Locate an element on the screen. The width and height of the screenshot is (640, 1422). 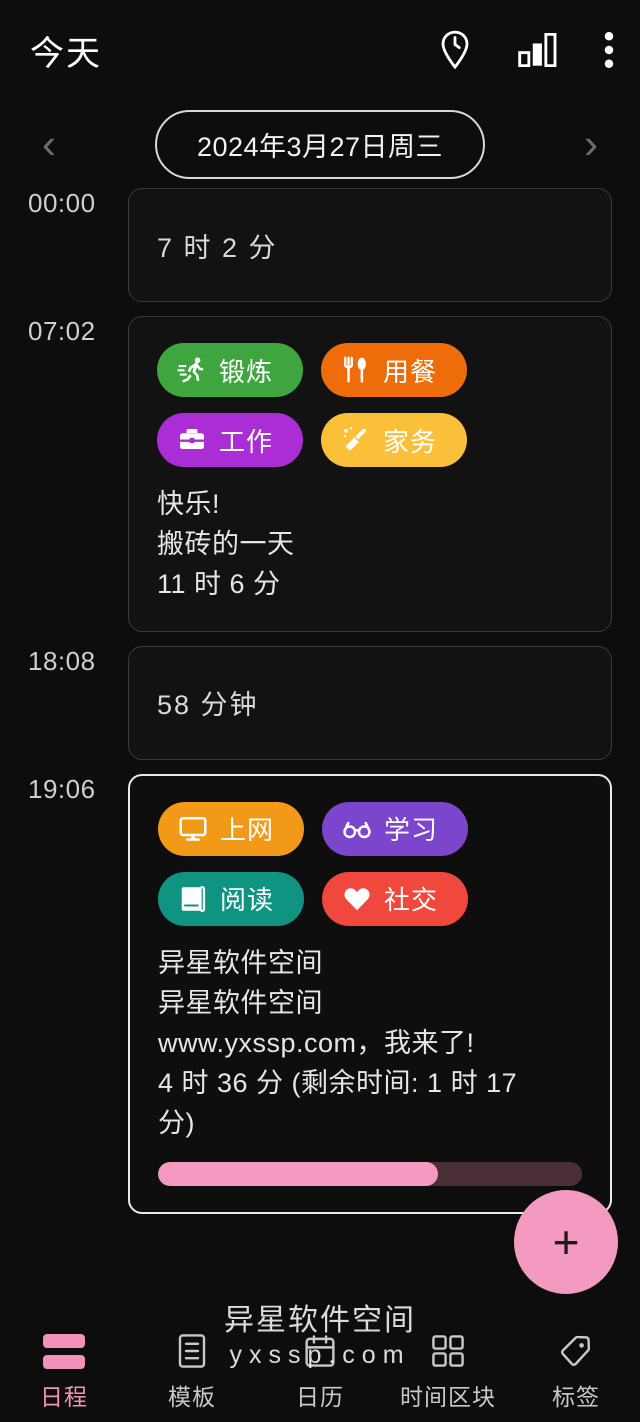
nav-item-template: 模板 is located at coordinates (192, 1372).